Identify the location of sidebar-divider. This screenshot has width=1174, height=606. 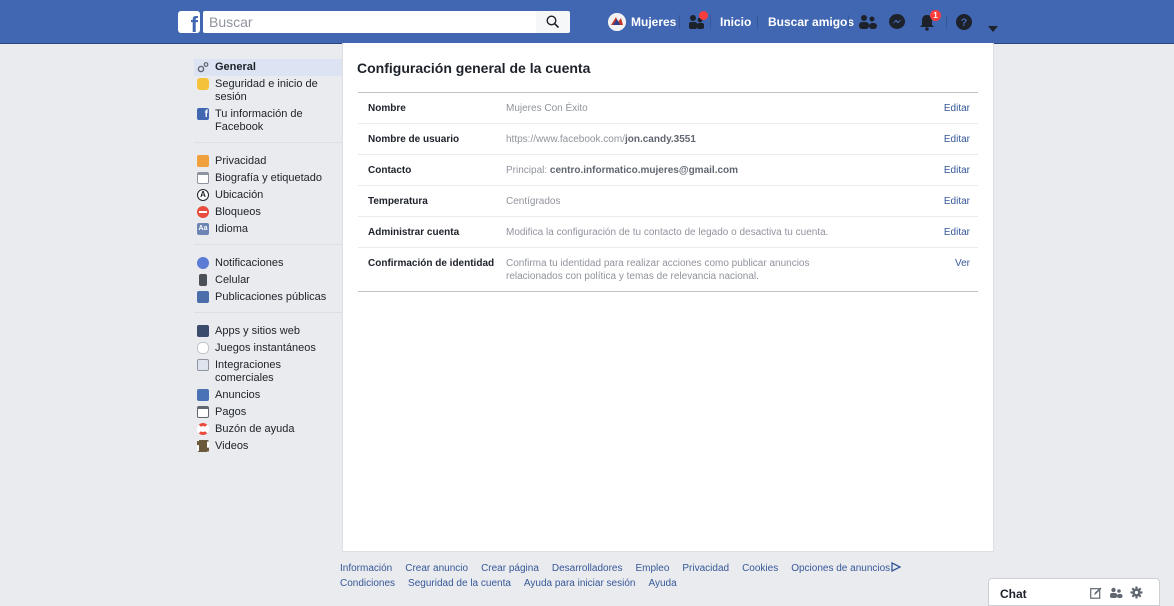
(268, 244).